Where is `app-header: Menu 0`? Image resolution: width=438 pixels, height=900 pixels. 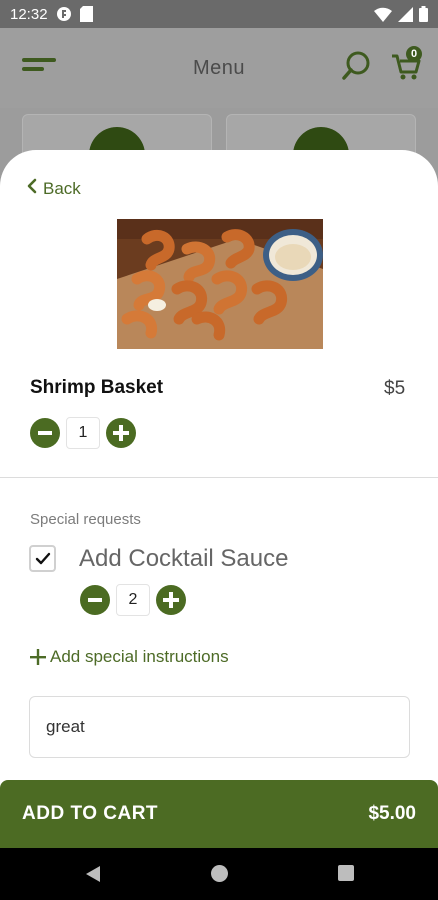 app-header: Menu 0 is located at coordinates (219, 68).